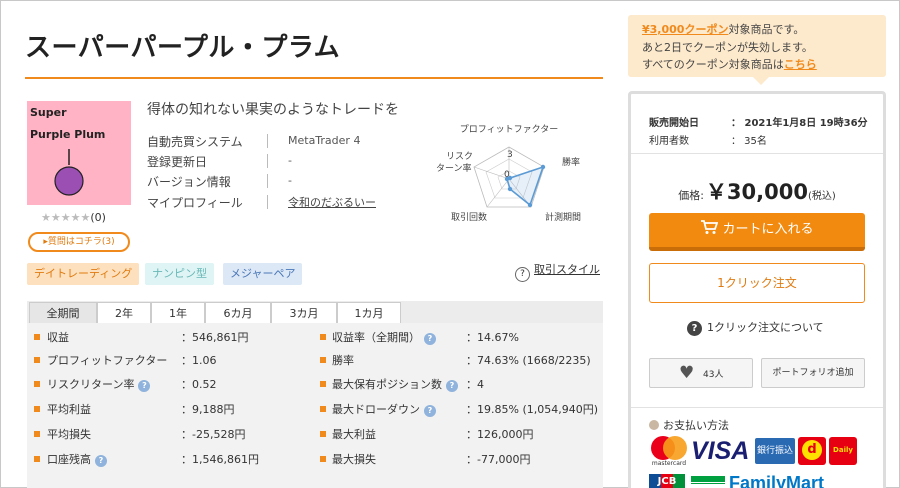 This screenshot has width=900, height=488. Describe the element at coordinates (68, 134) in the screenshot. I see `product-image-text-line2: Purple Plum` at that location.